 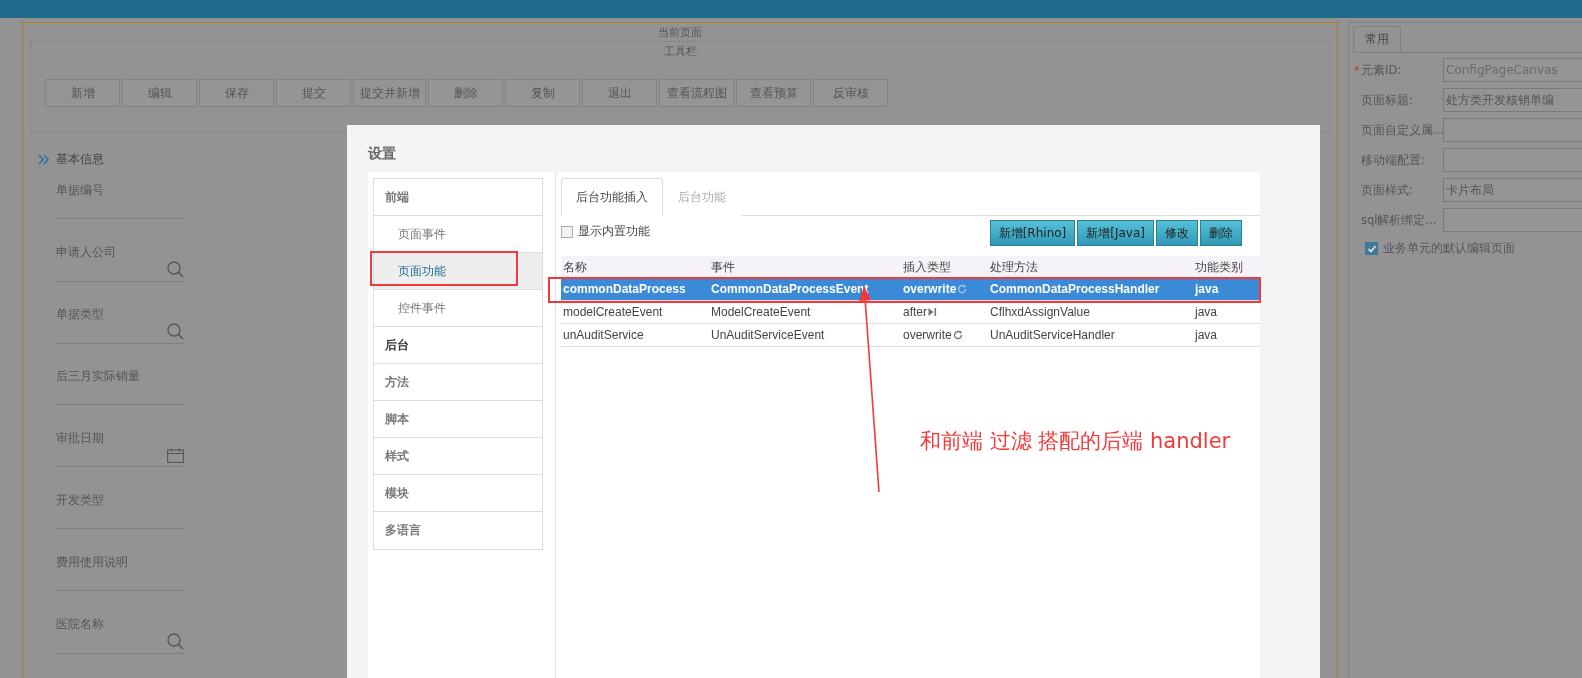 What do you see at coordinates (1090, 335) in the screenshot?
I see `table-cell: UnAuditServiceHandler` at bounding box center [1090, 335].